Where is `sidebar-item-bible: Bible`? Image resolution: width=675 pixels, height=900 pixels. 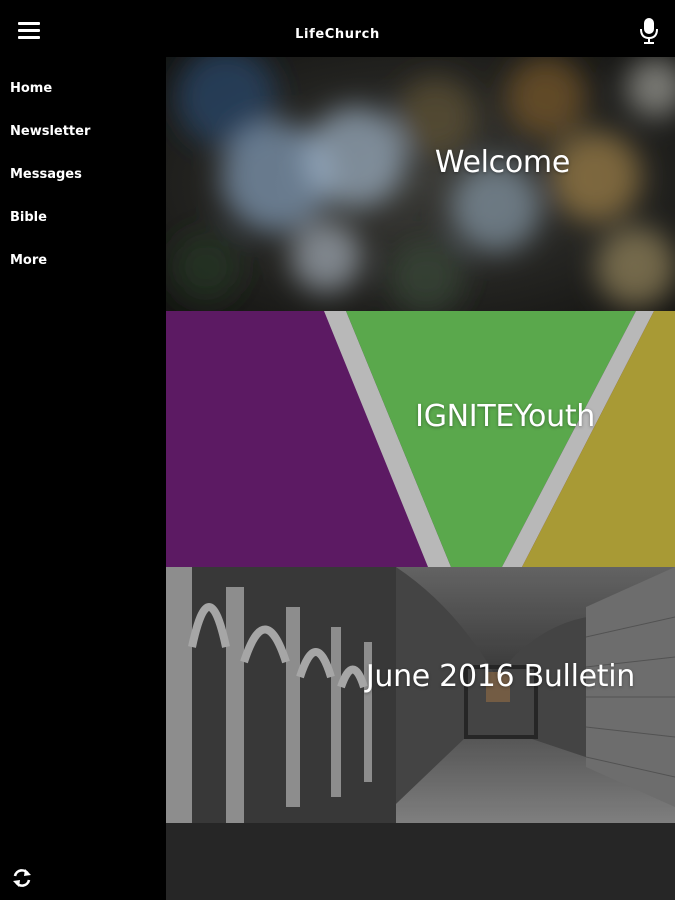
sidebar-item-bible: Bible is located at coordinates (28, 217).